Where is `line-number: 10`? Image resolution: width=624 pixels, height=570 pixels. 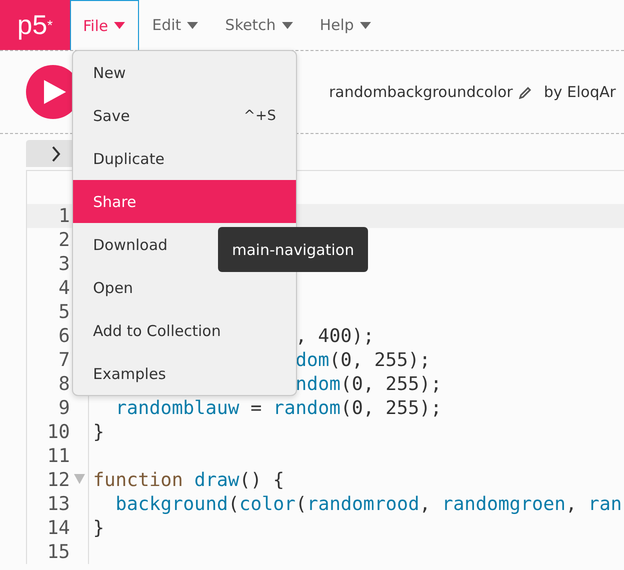 line-number: 10 is located at coordinates (58, 432).